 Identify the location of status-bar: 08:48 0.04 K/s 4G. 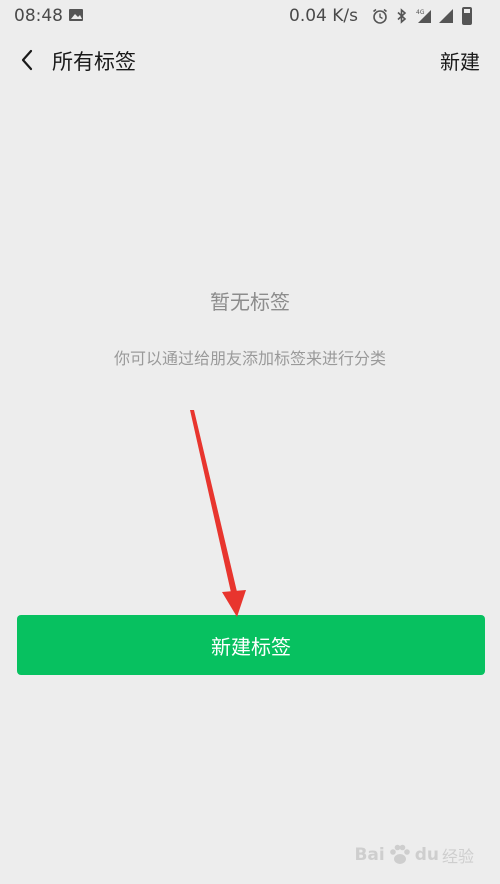
(250, 16).